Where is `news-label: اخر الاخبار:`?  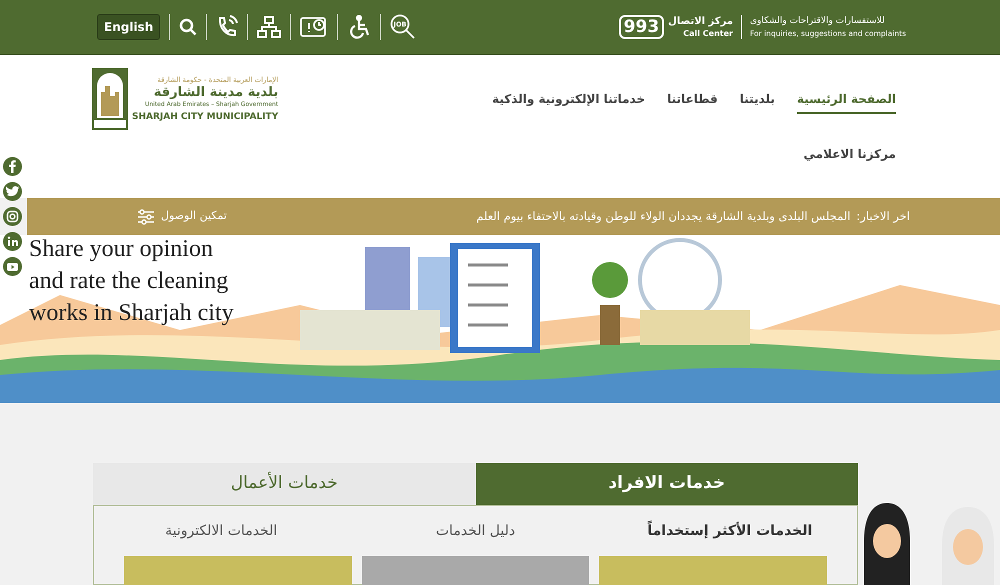
news-label: اخر الاخبار: is located at coordinates (883, 216).